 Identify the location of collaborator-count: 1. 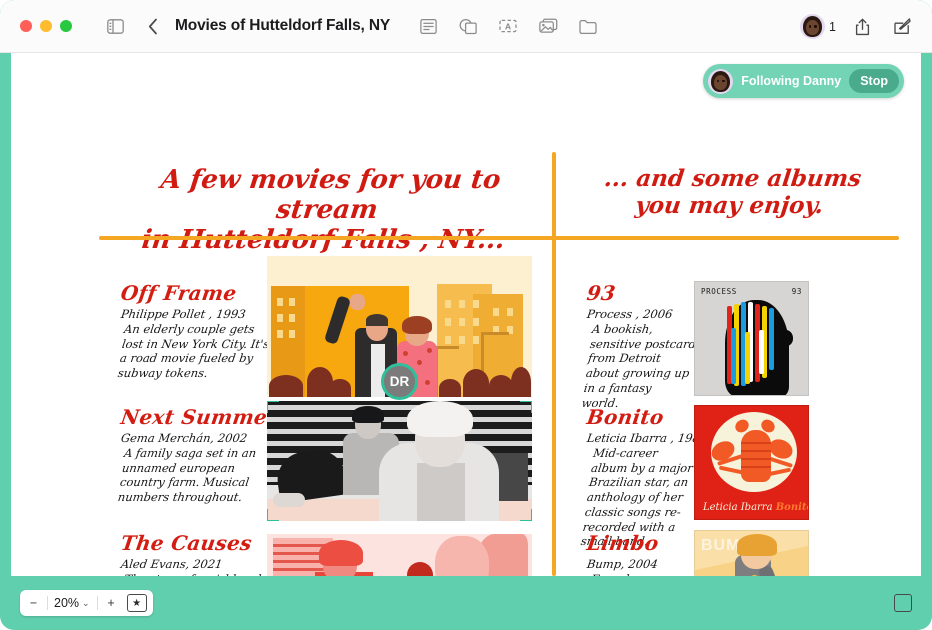
(832, 26).